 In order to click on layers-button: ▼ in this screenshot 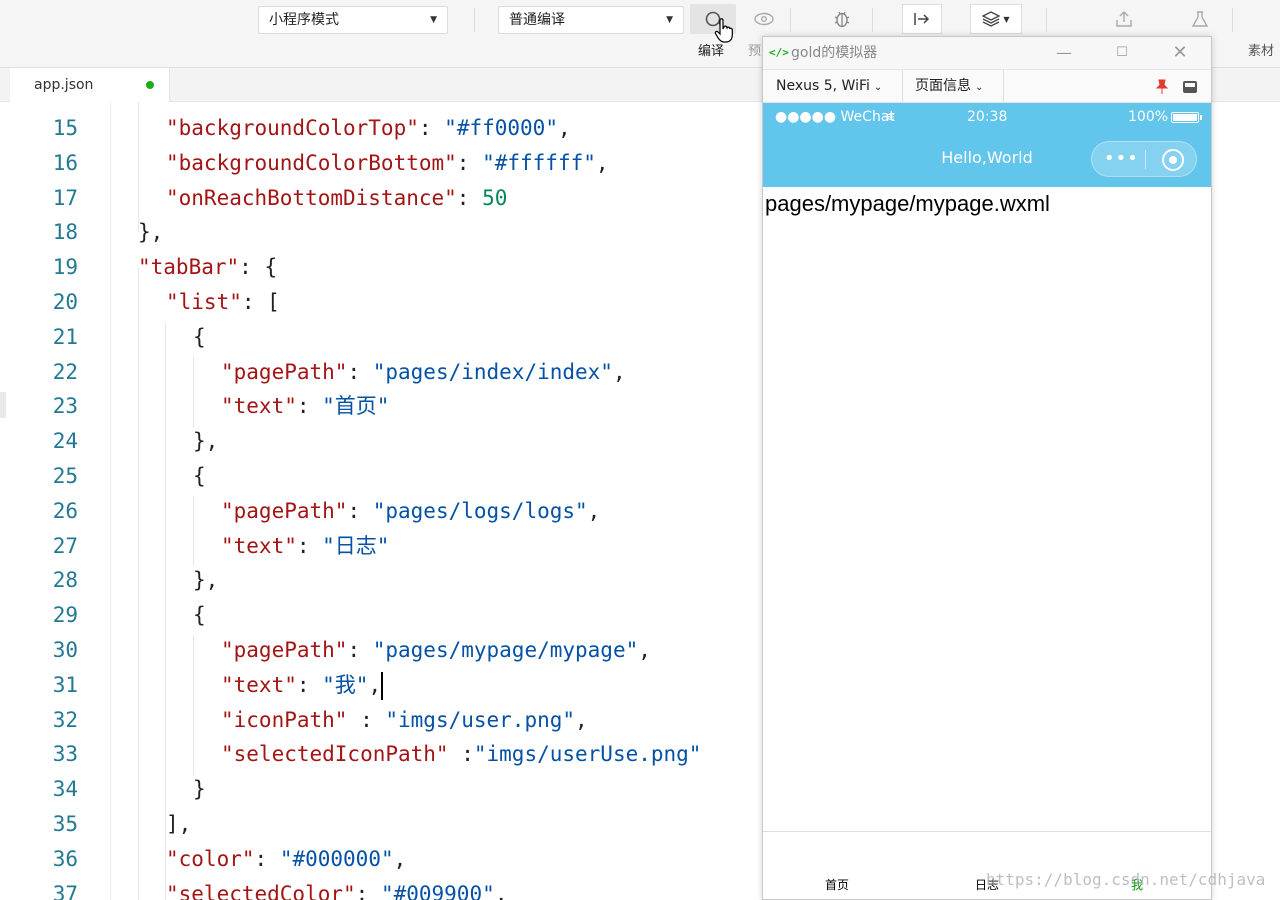, I will do `click(996, 19)`.